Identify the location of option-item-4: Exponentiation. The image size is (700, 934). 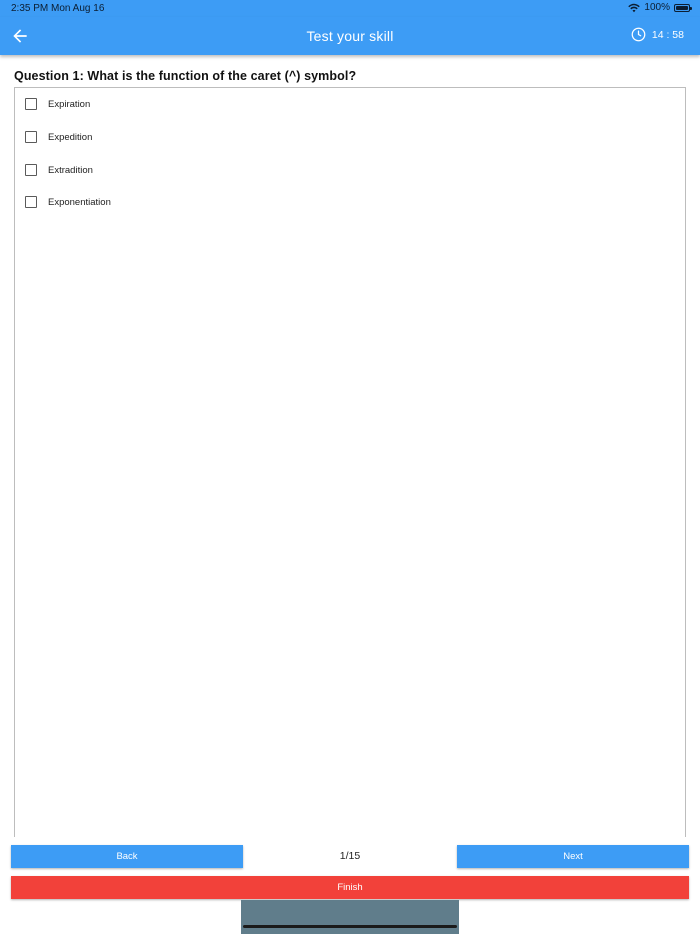
(68, 202).